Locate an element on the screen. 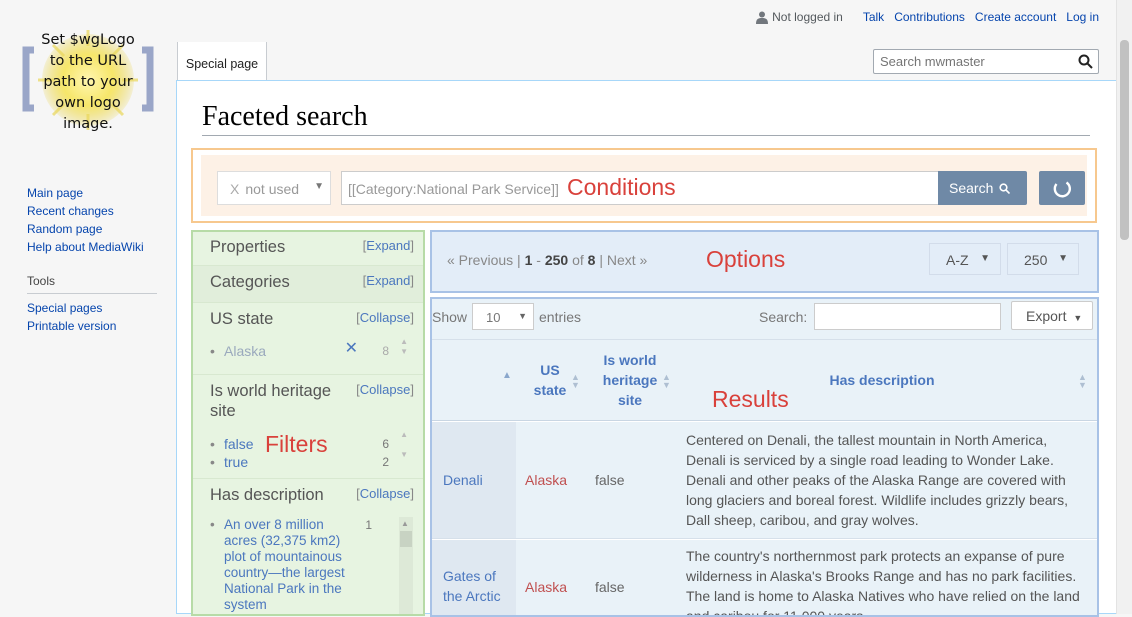  page-scrollbar is located at coordinates (1124, 307).